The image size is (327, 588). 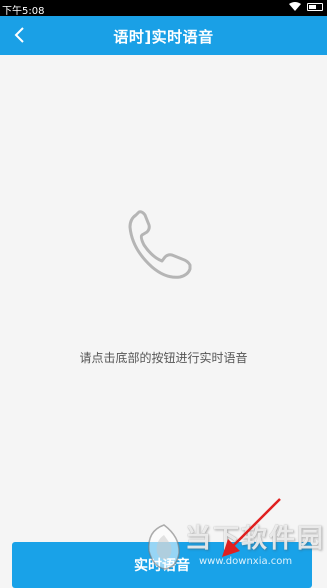 What do you see at coordinates (163, 8) in the screenshot?
I see `status-bar: 下午5:08` at bounding box center [163, 8].